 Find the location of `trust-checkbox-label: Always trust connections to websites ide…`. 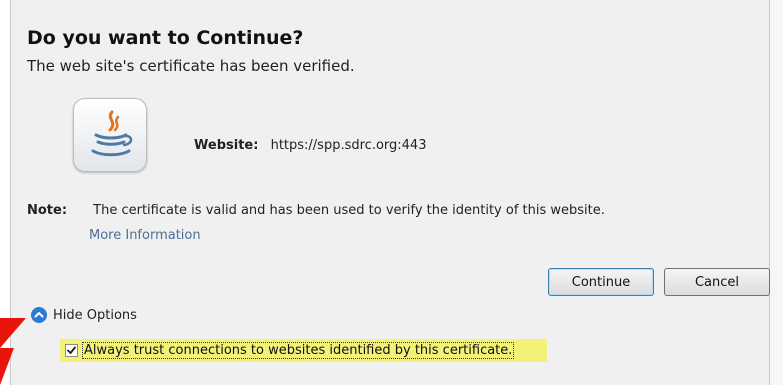

trust-checkbox-label: Always trust connections to websites ide… is located at coordinates (298, 350).